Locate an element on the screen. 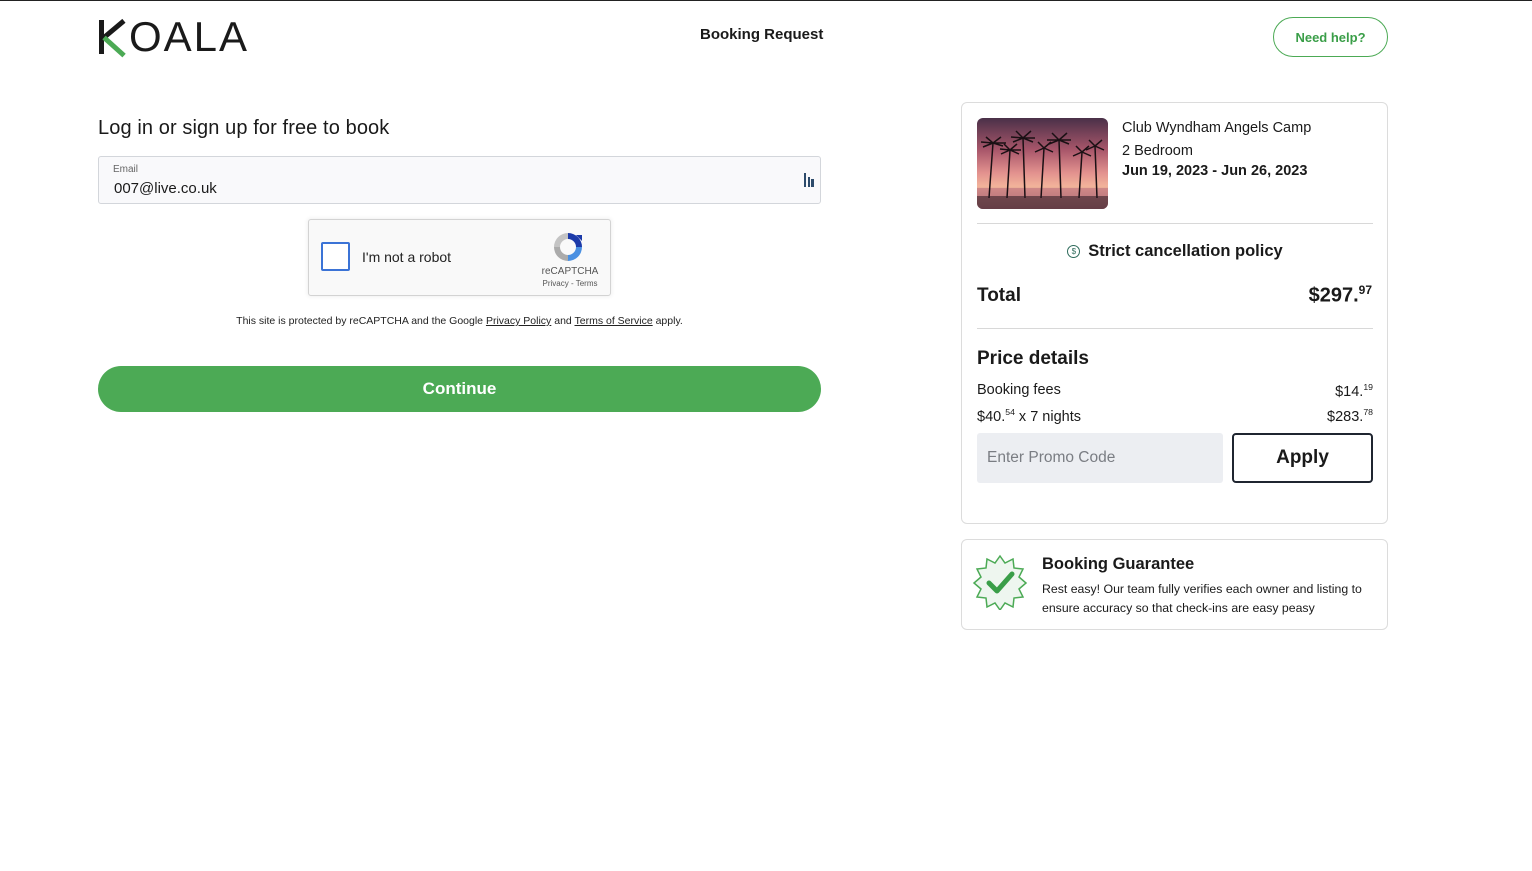 The height and width of the screenshot is (871, 1532). privacy-policy-link: Privacy Policy is located at coordinates (518, 321).